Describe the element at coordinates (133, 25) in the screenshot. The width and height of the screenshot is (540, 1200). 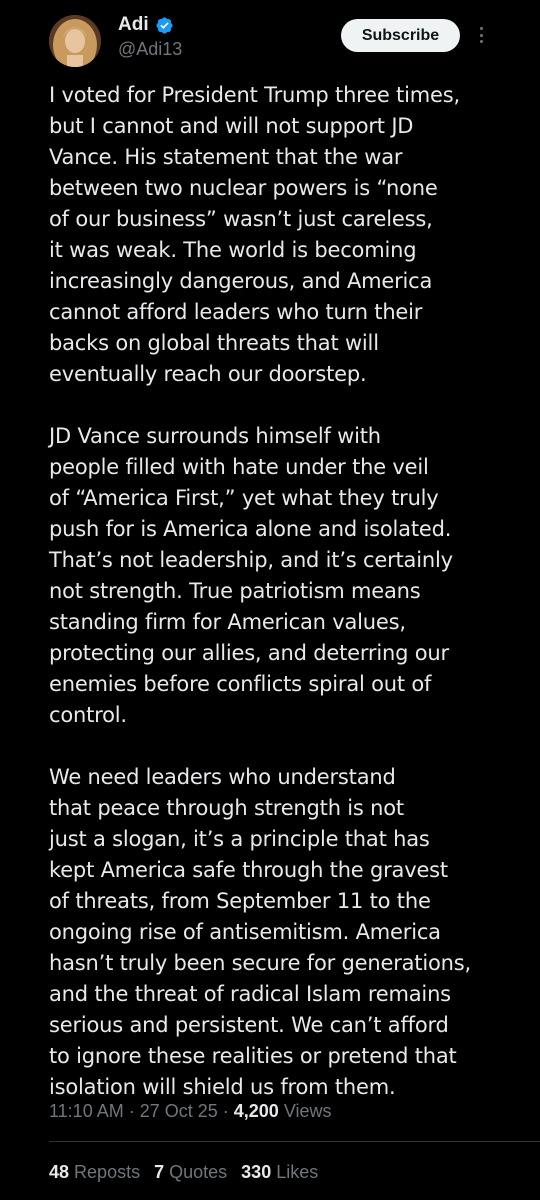
I see `author-name: Adi` at that location.